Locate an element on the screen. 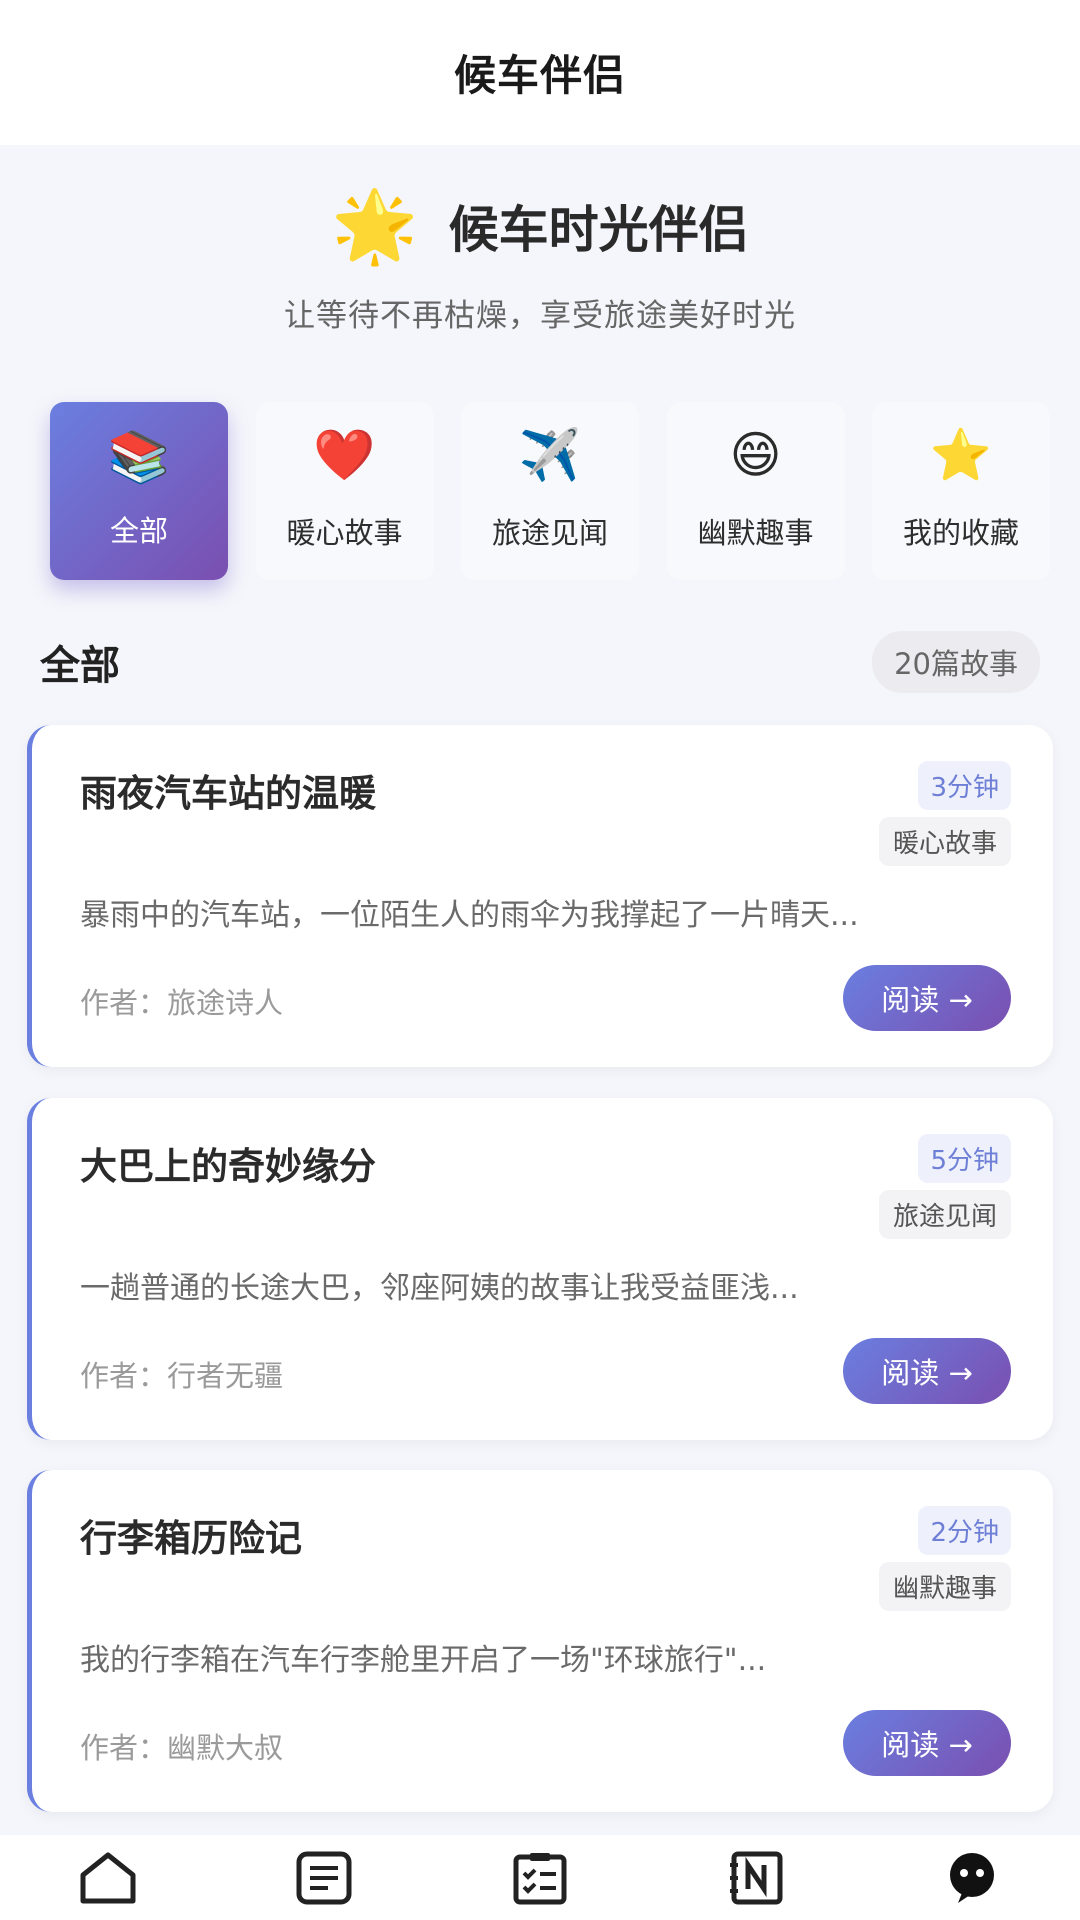 The width and height of the screenshot is (1080, 1920). star-icon: ⭐ is located at coordinates (961, 455).